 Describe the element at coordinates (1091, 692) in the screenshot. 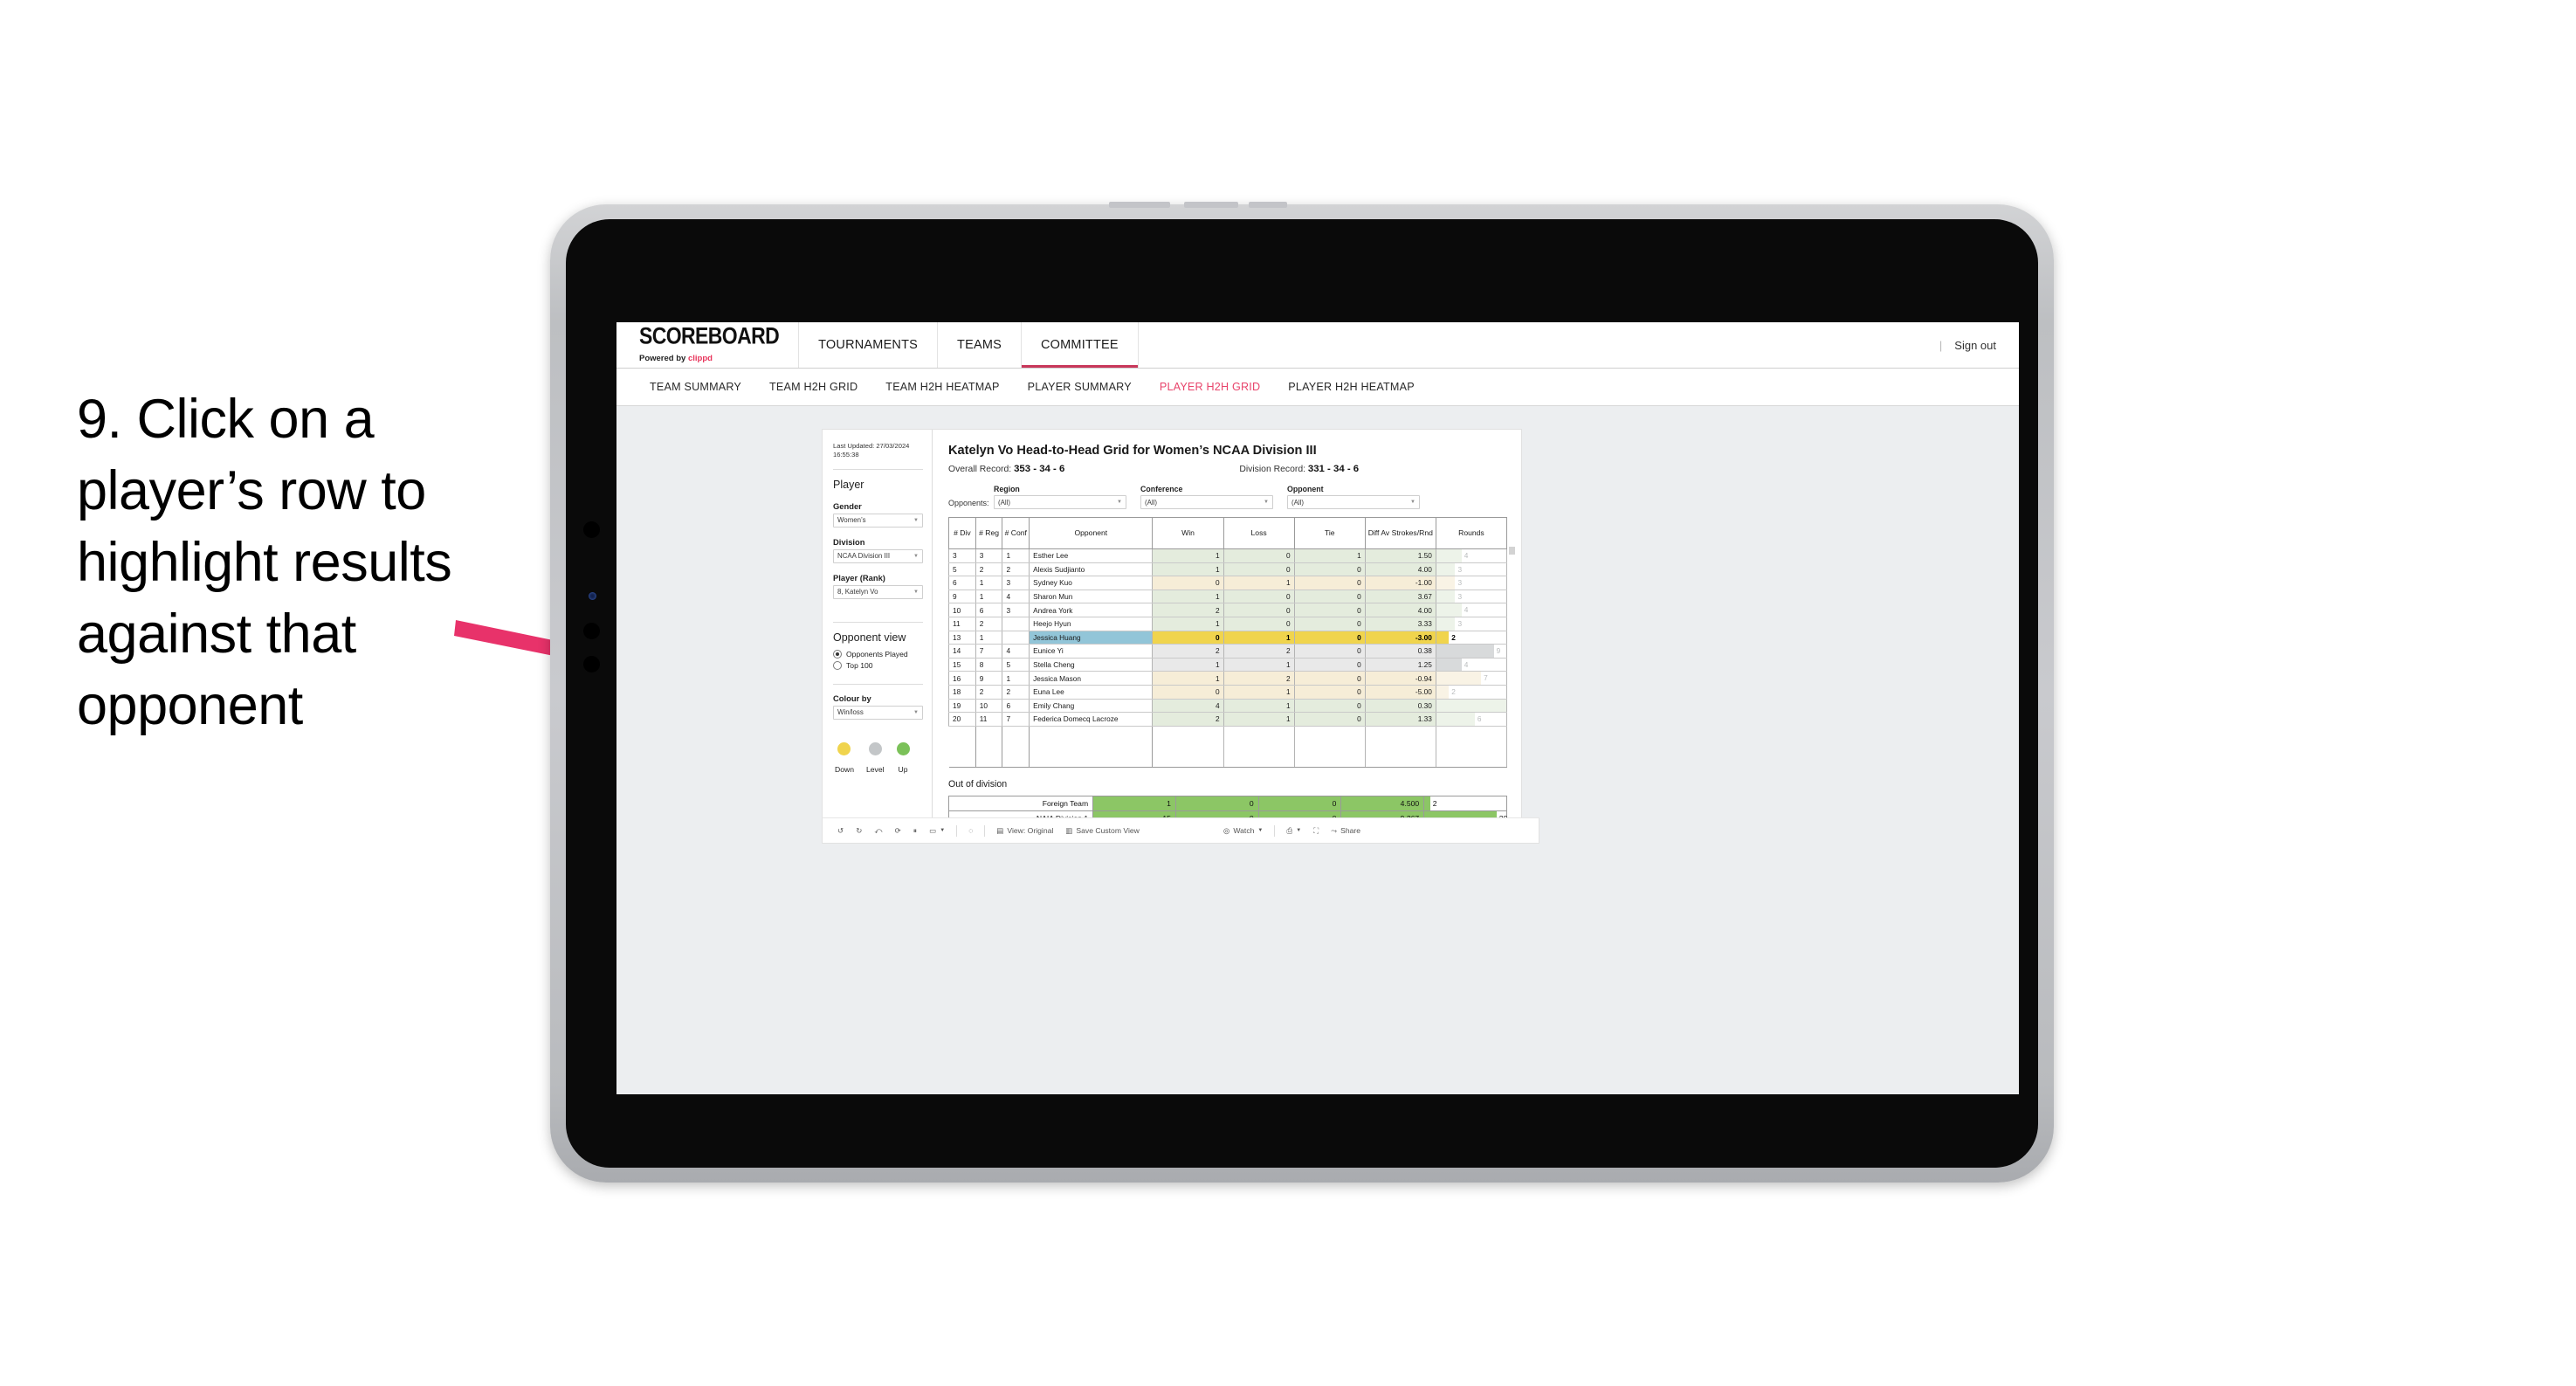

I see `cell-opponent: Euna Lee` at that location.